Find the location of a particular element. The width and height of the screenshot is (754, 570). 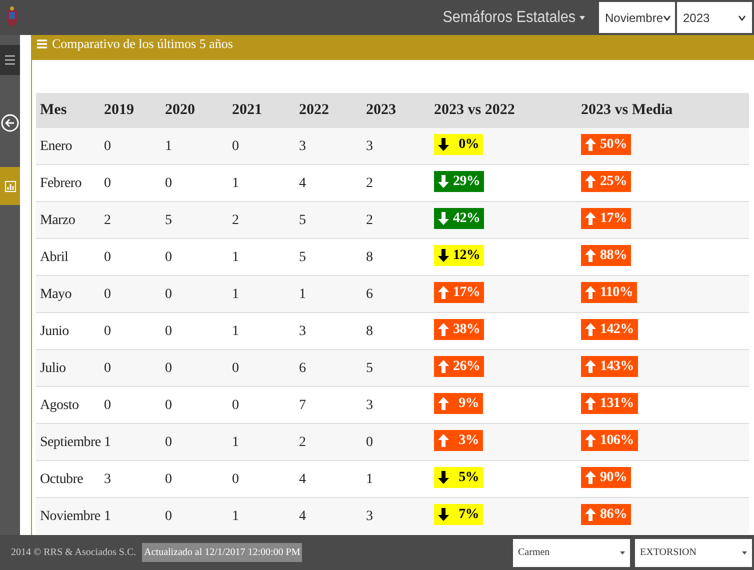

trend-badge: 106% is located at coordinates (609, 440).